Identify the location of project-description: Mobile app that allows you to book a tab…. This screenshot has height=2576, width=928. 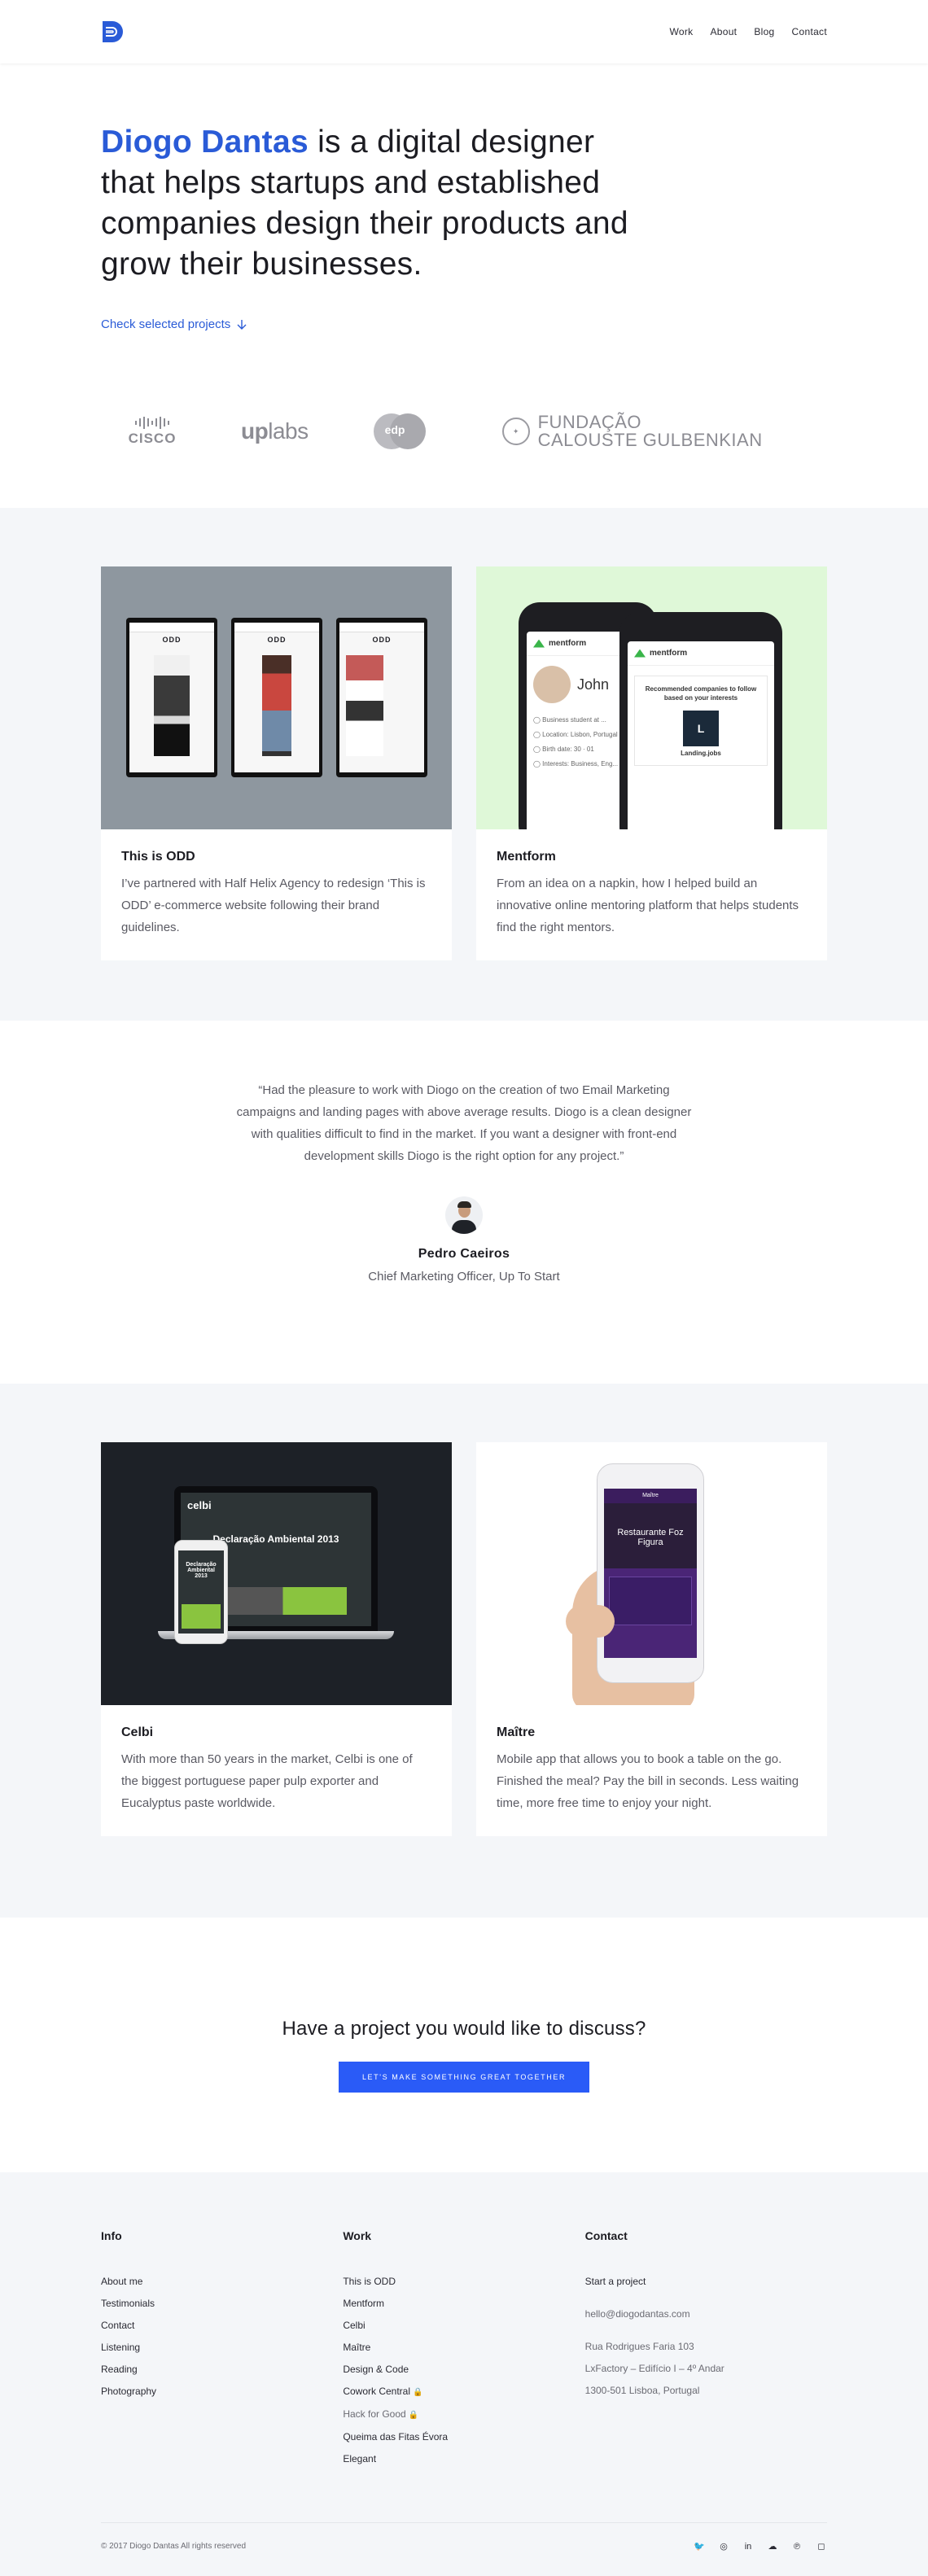
(648, 1781).